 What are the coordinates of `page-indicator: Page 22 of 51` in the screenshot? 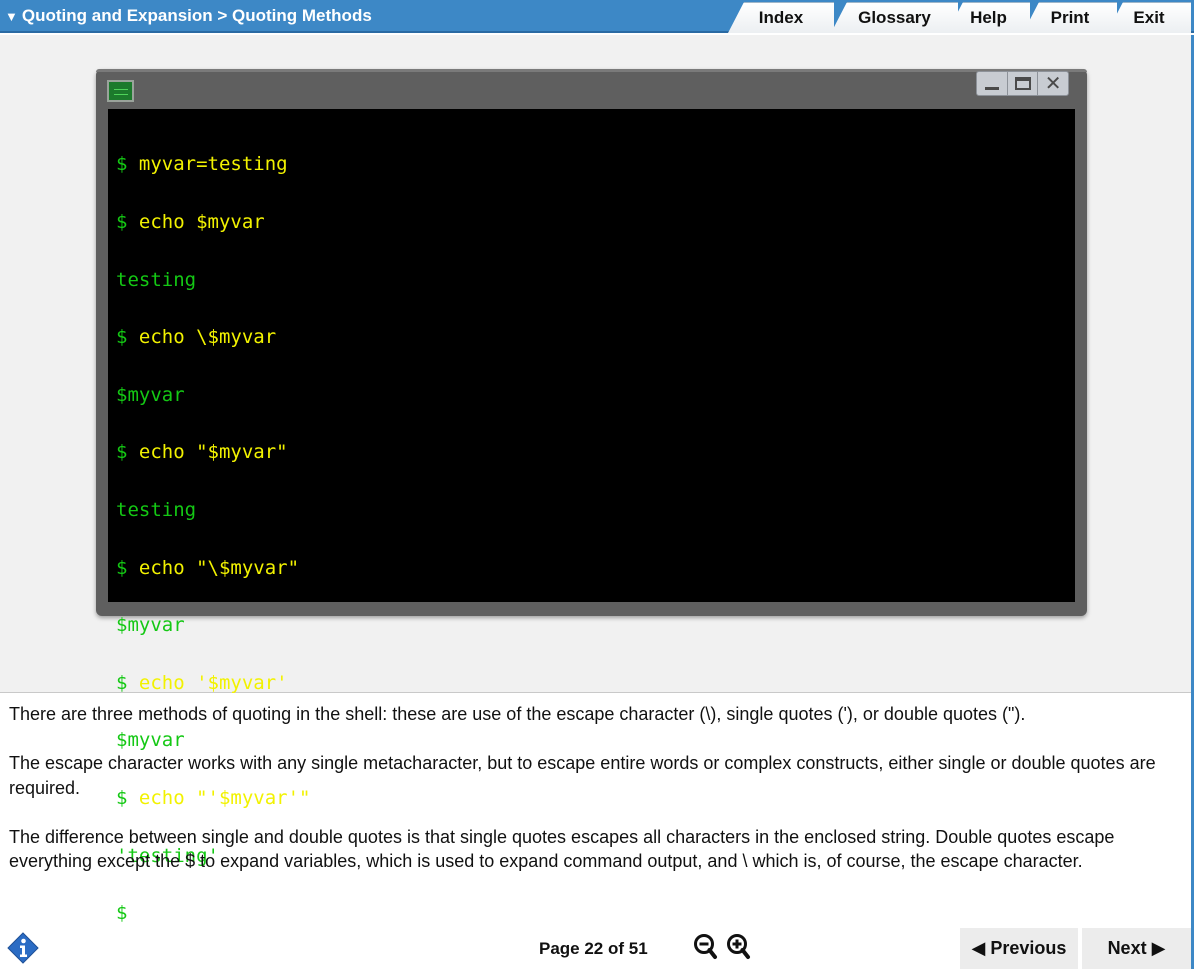 It's located at (593, 948).